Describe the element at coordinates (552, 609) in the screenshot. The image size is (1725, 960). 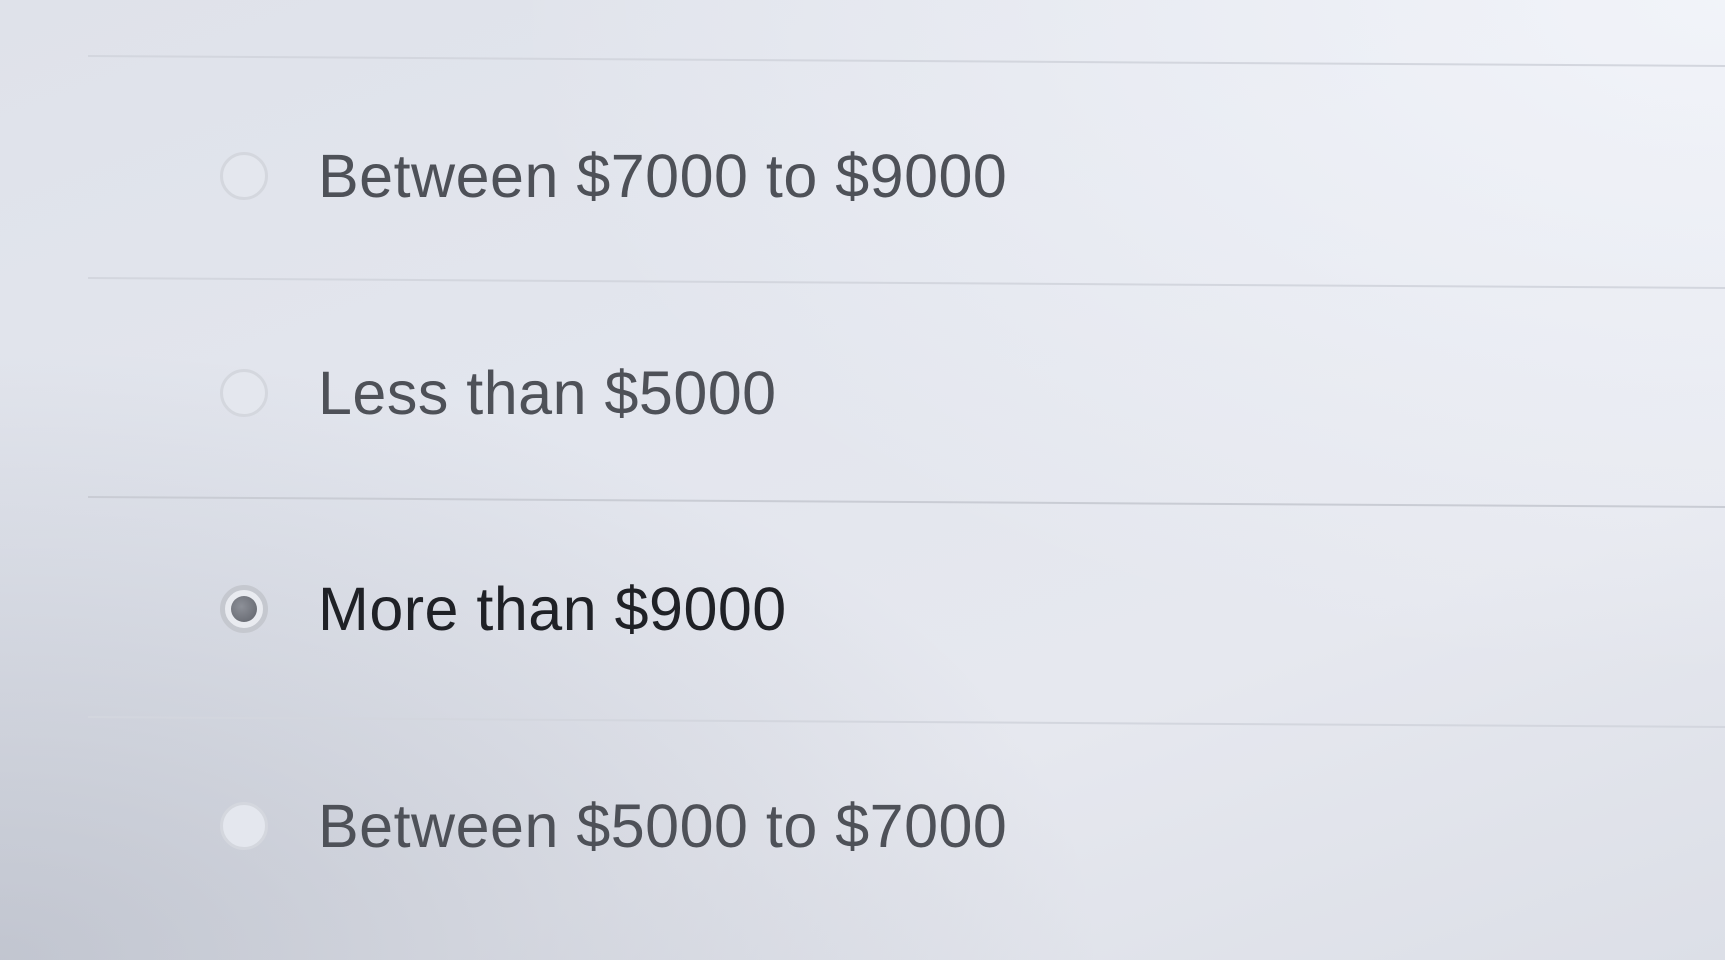
I see `option-label: More than $9000` at that location.